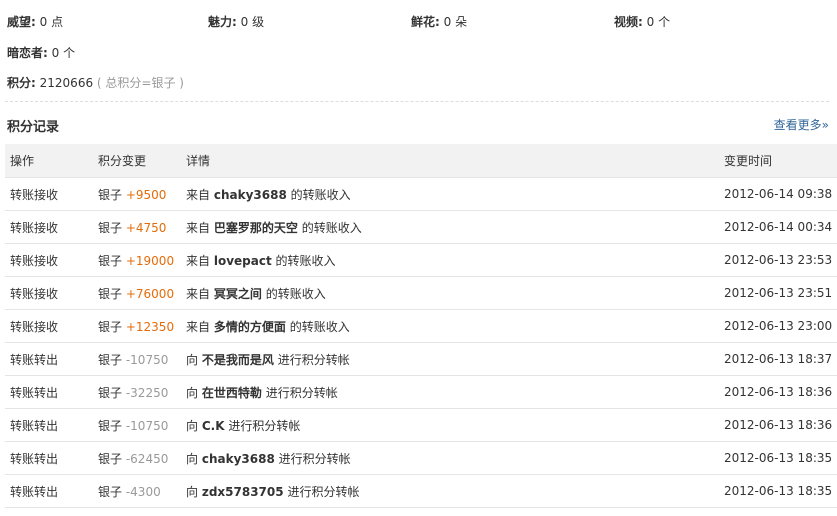 The image size is (837, 516). What do you see at coordinates (222, 22) in the screenshot?
I see `stat-label: 魅力:` at bounding box center [222, 22].